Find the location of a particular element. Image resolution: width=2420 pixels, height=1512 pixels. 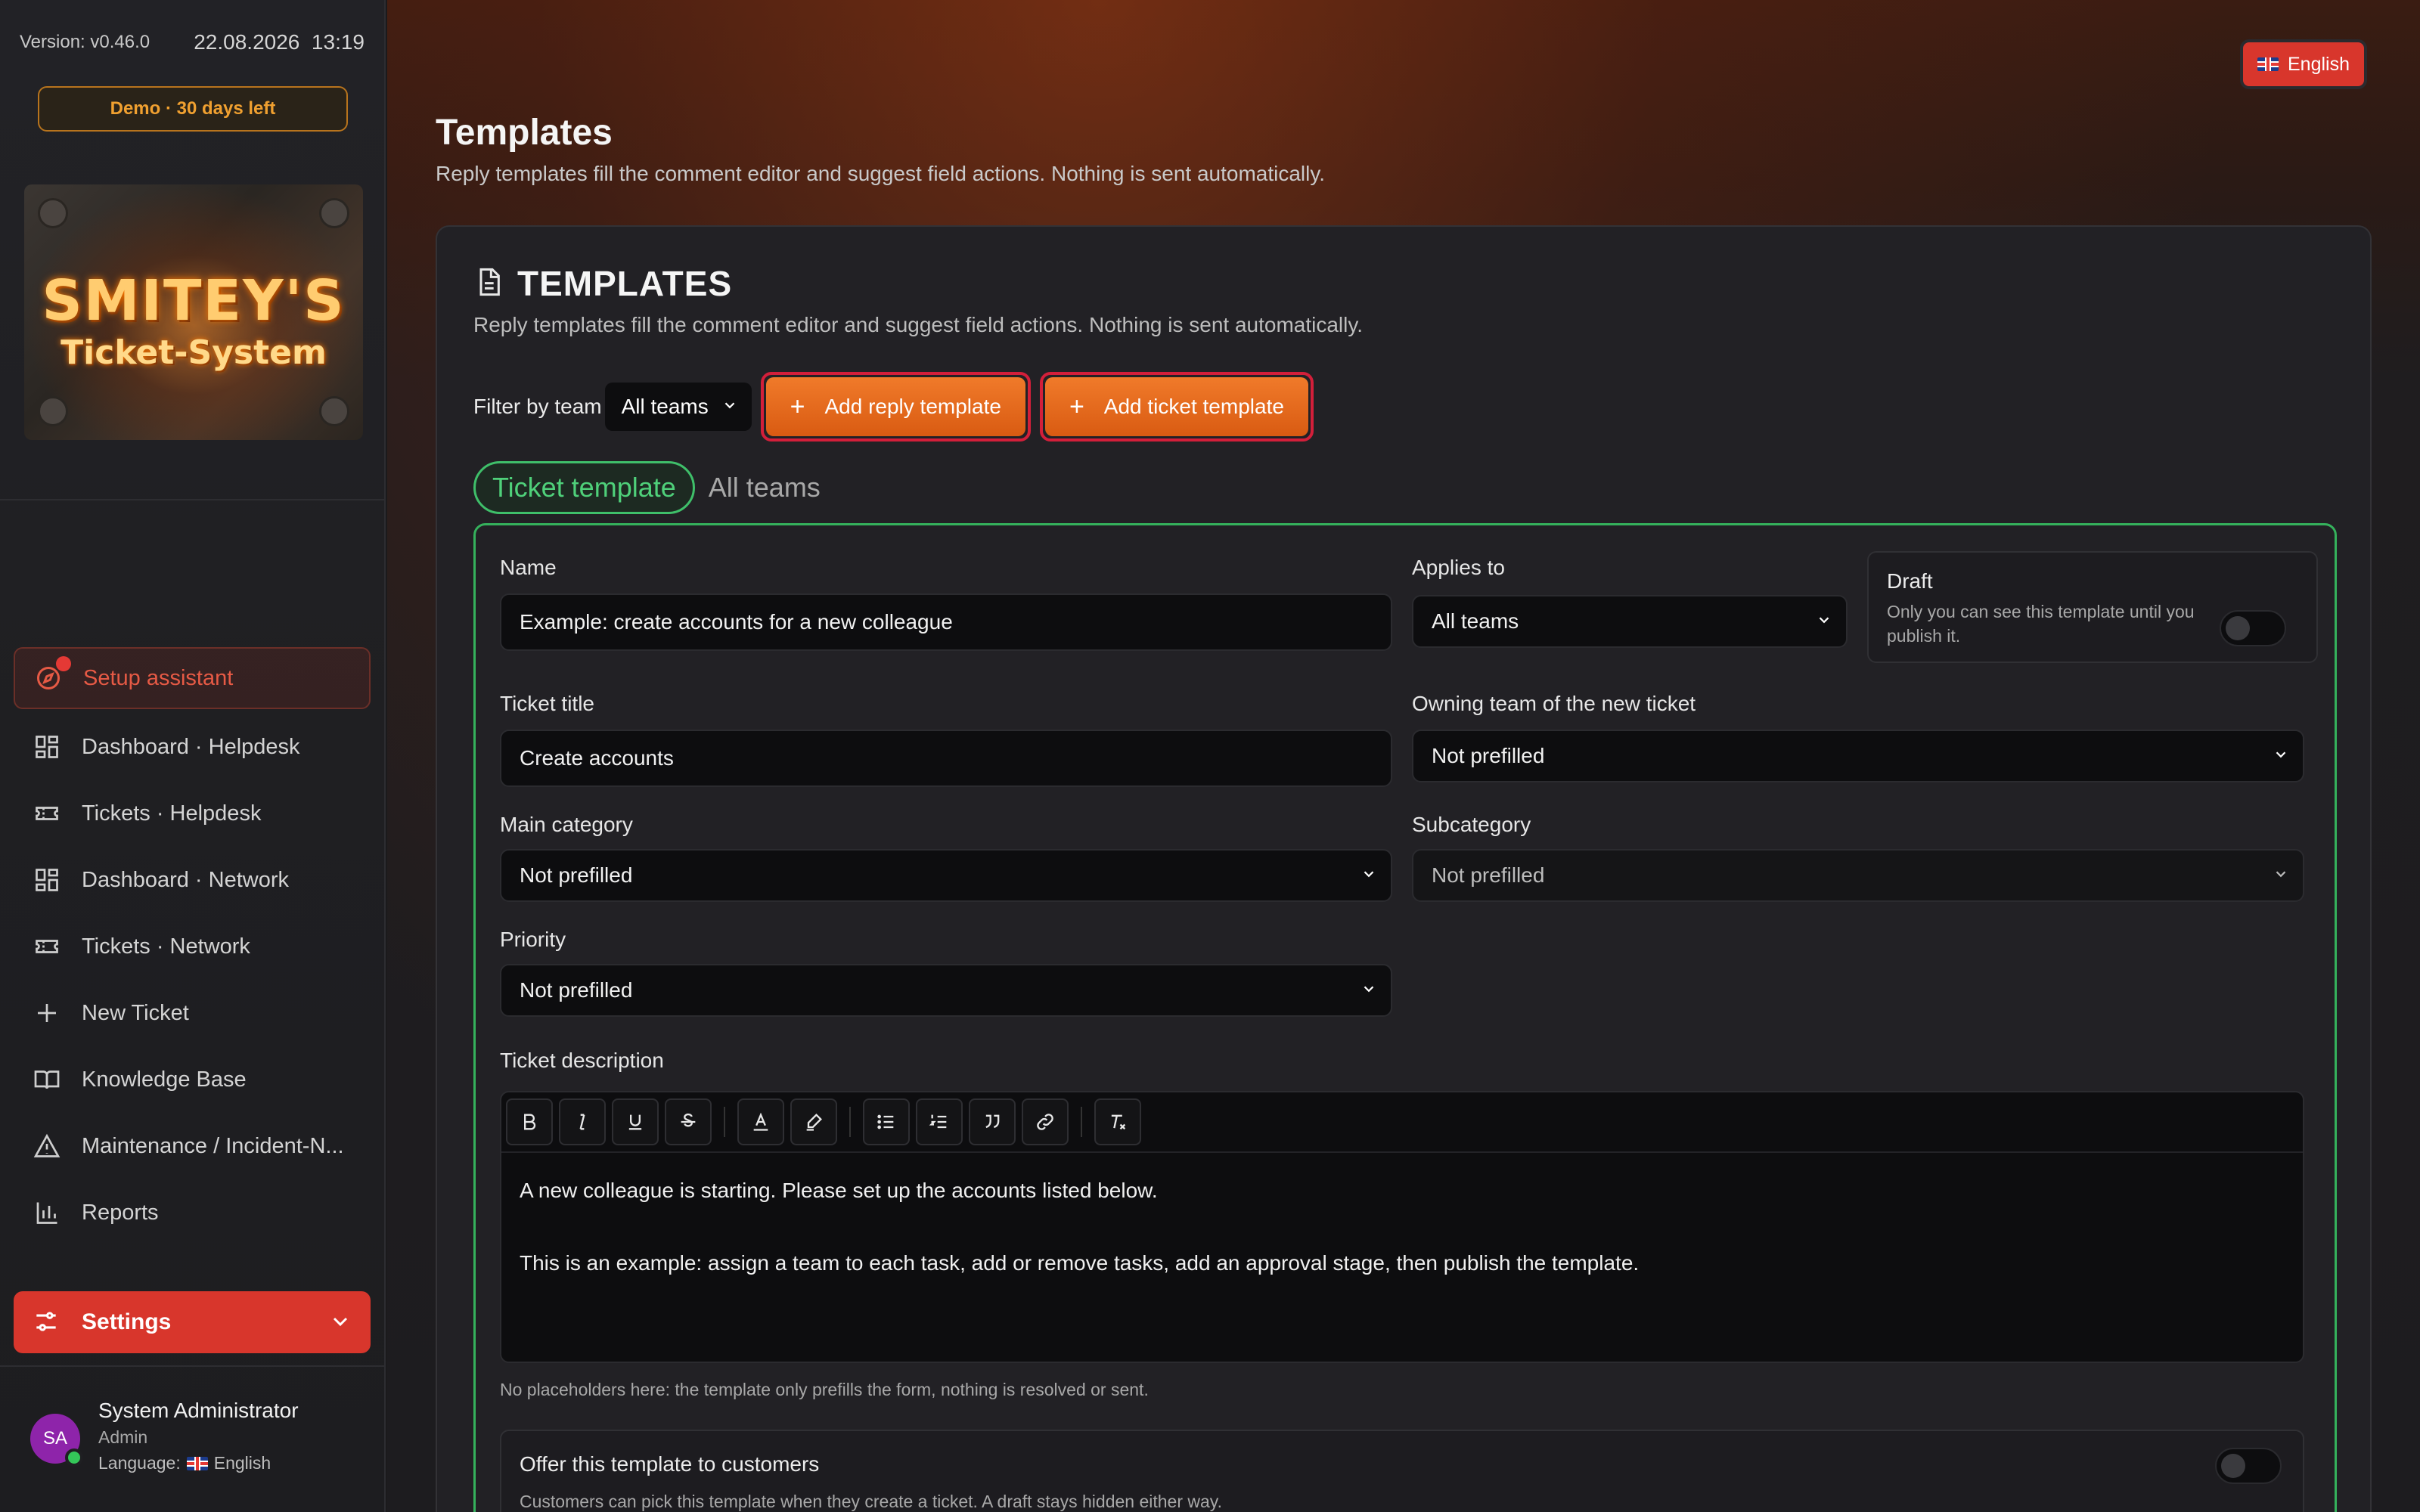

sidebar-item-tickets-network: Tickets · Network is located at coordinates (192, 946).